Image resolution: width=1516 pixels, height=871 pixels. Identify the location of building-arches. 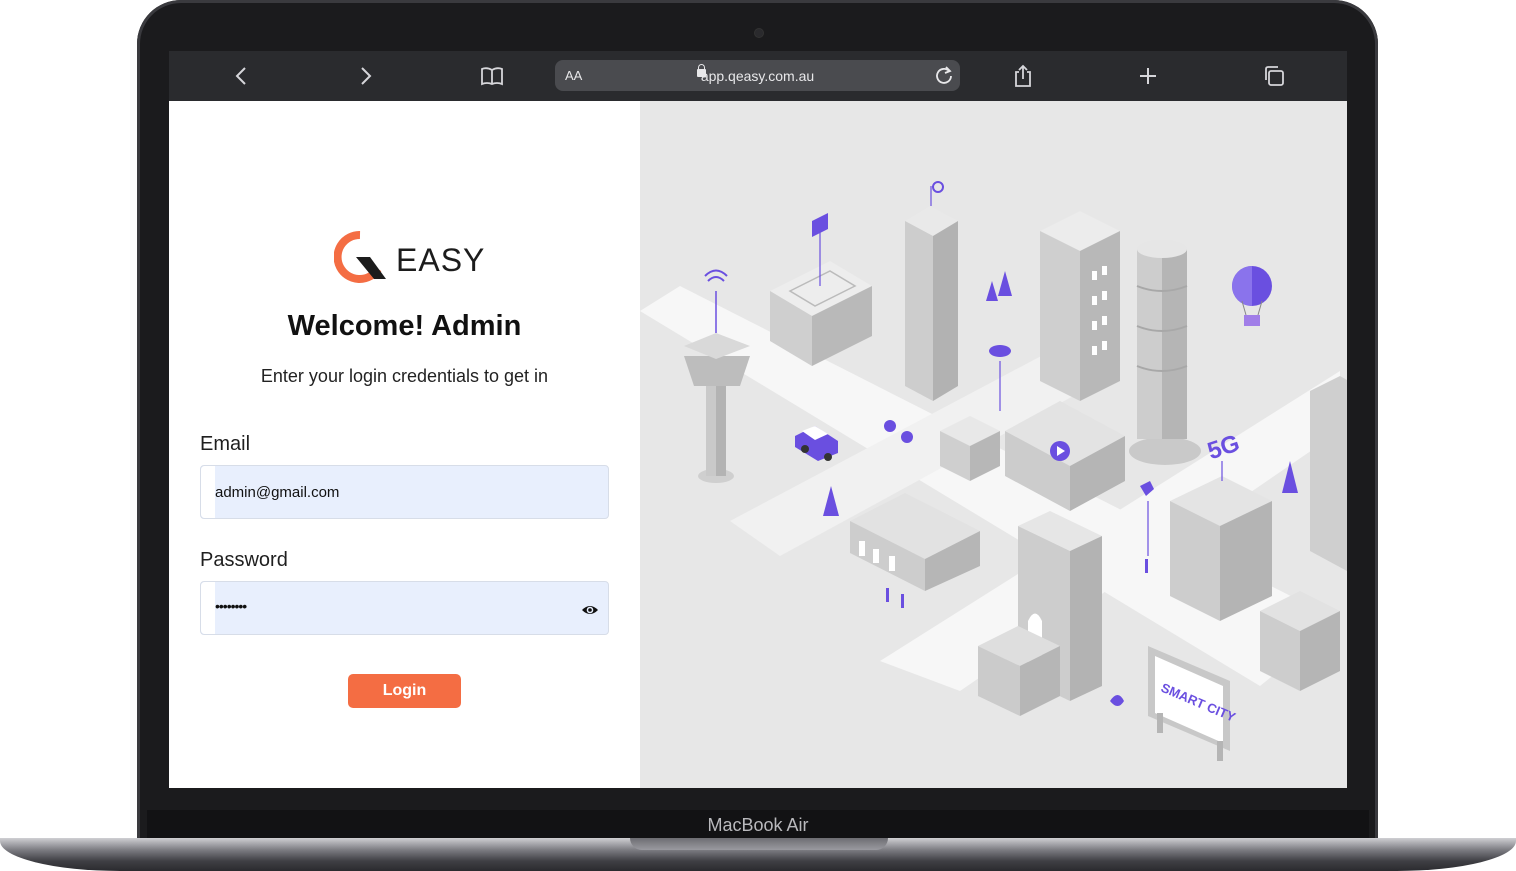
(915, 542).